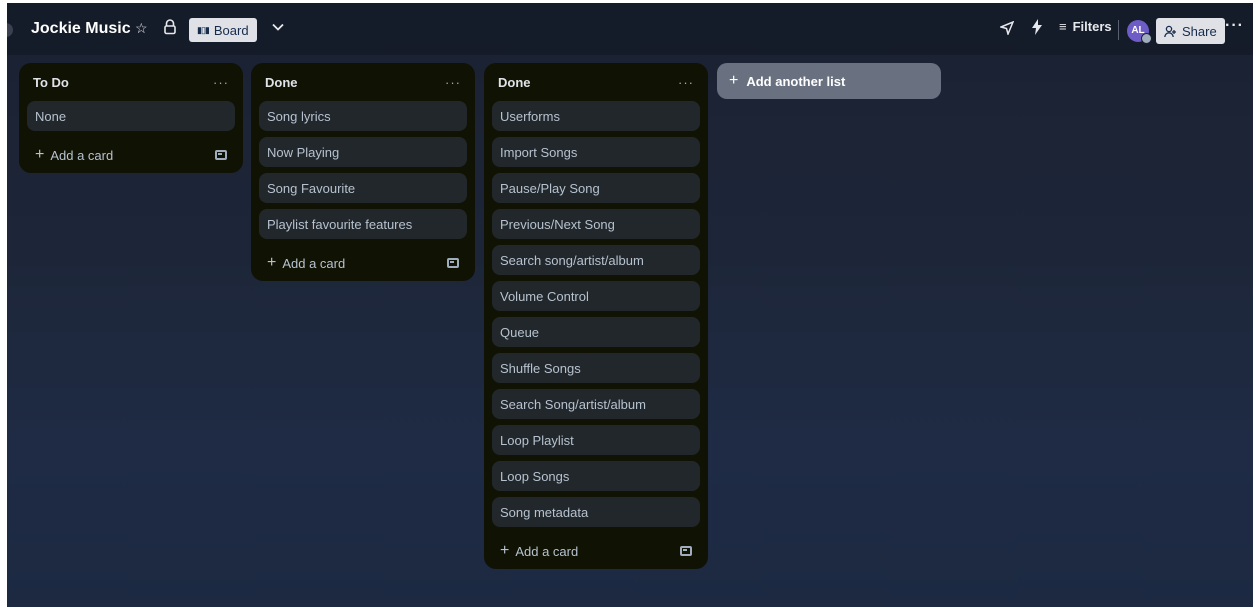 The image size is (1253, 609). I want to click on star-icon: ☆, so click(141, 28).